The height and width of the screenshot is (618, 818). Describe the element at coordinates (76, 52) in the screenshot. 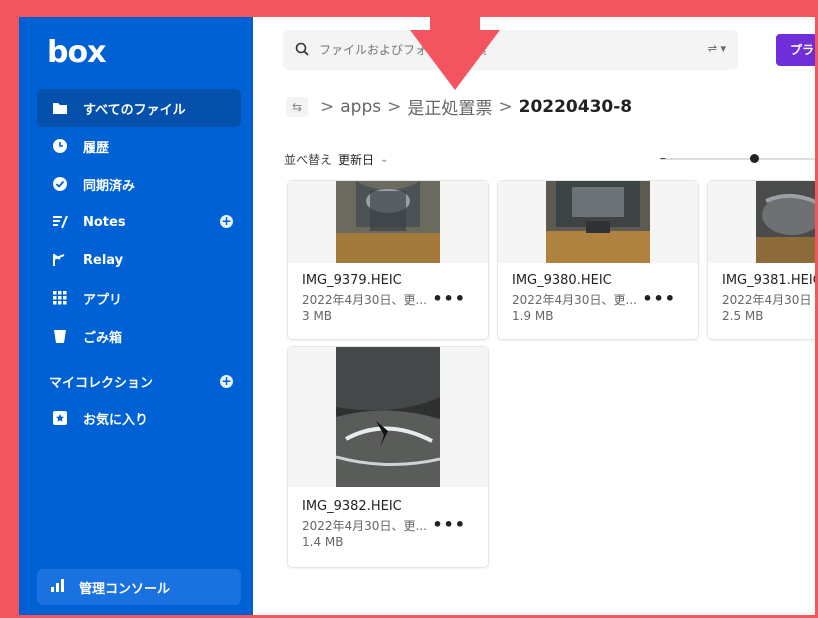

I see `box-logo: box` at that location.